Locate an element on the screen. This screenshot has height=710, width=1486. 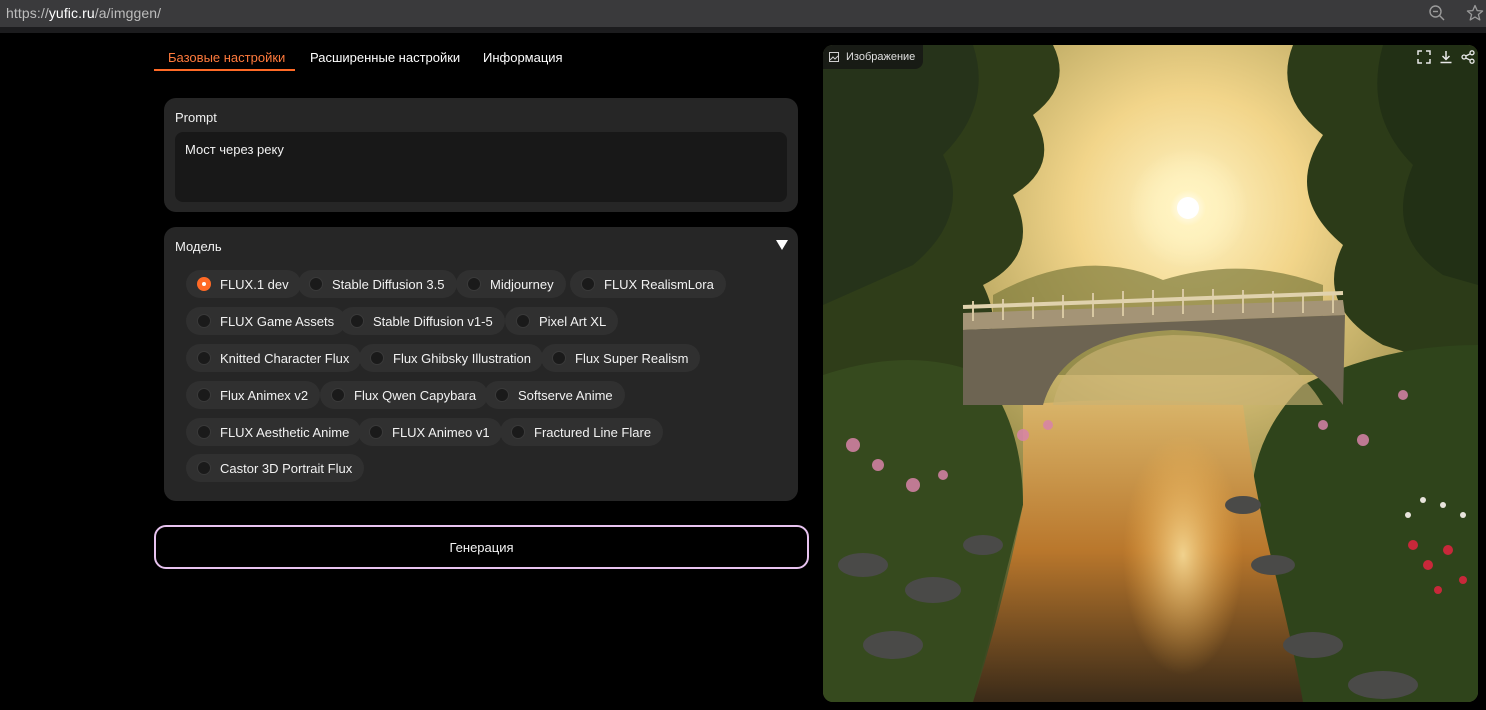
browser-address-bar: https://yufic.ru/a/imggen/ is located at coordinates (743, 13).